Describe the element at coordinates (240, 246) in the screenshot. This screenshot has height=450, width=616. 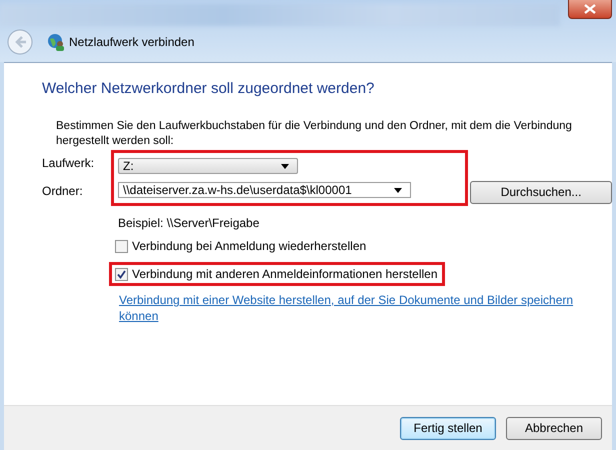
I see `checkbox-option: Verbindung bei Anmeldung wiederherstellen` at that location.